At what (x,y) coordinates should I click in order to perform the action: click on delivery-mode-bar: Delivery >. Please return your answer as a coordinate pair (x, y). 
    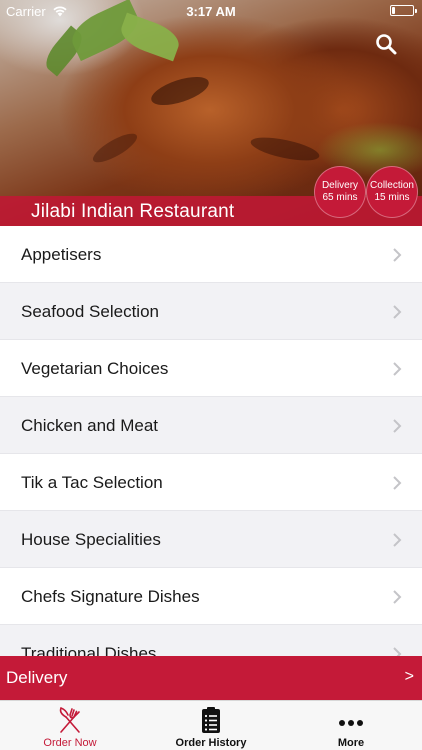
    Looking at the image, I should click on (211, 678).